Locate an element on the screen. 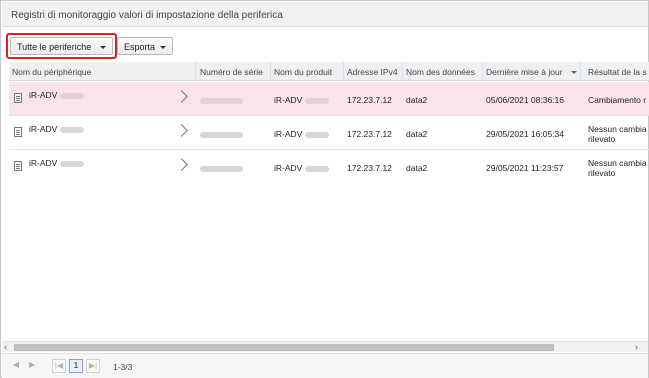 The width and height of the screenshot is (649, 378). last-page-button: ▶| is located at coordinates (93, 366).